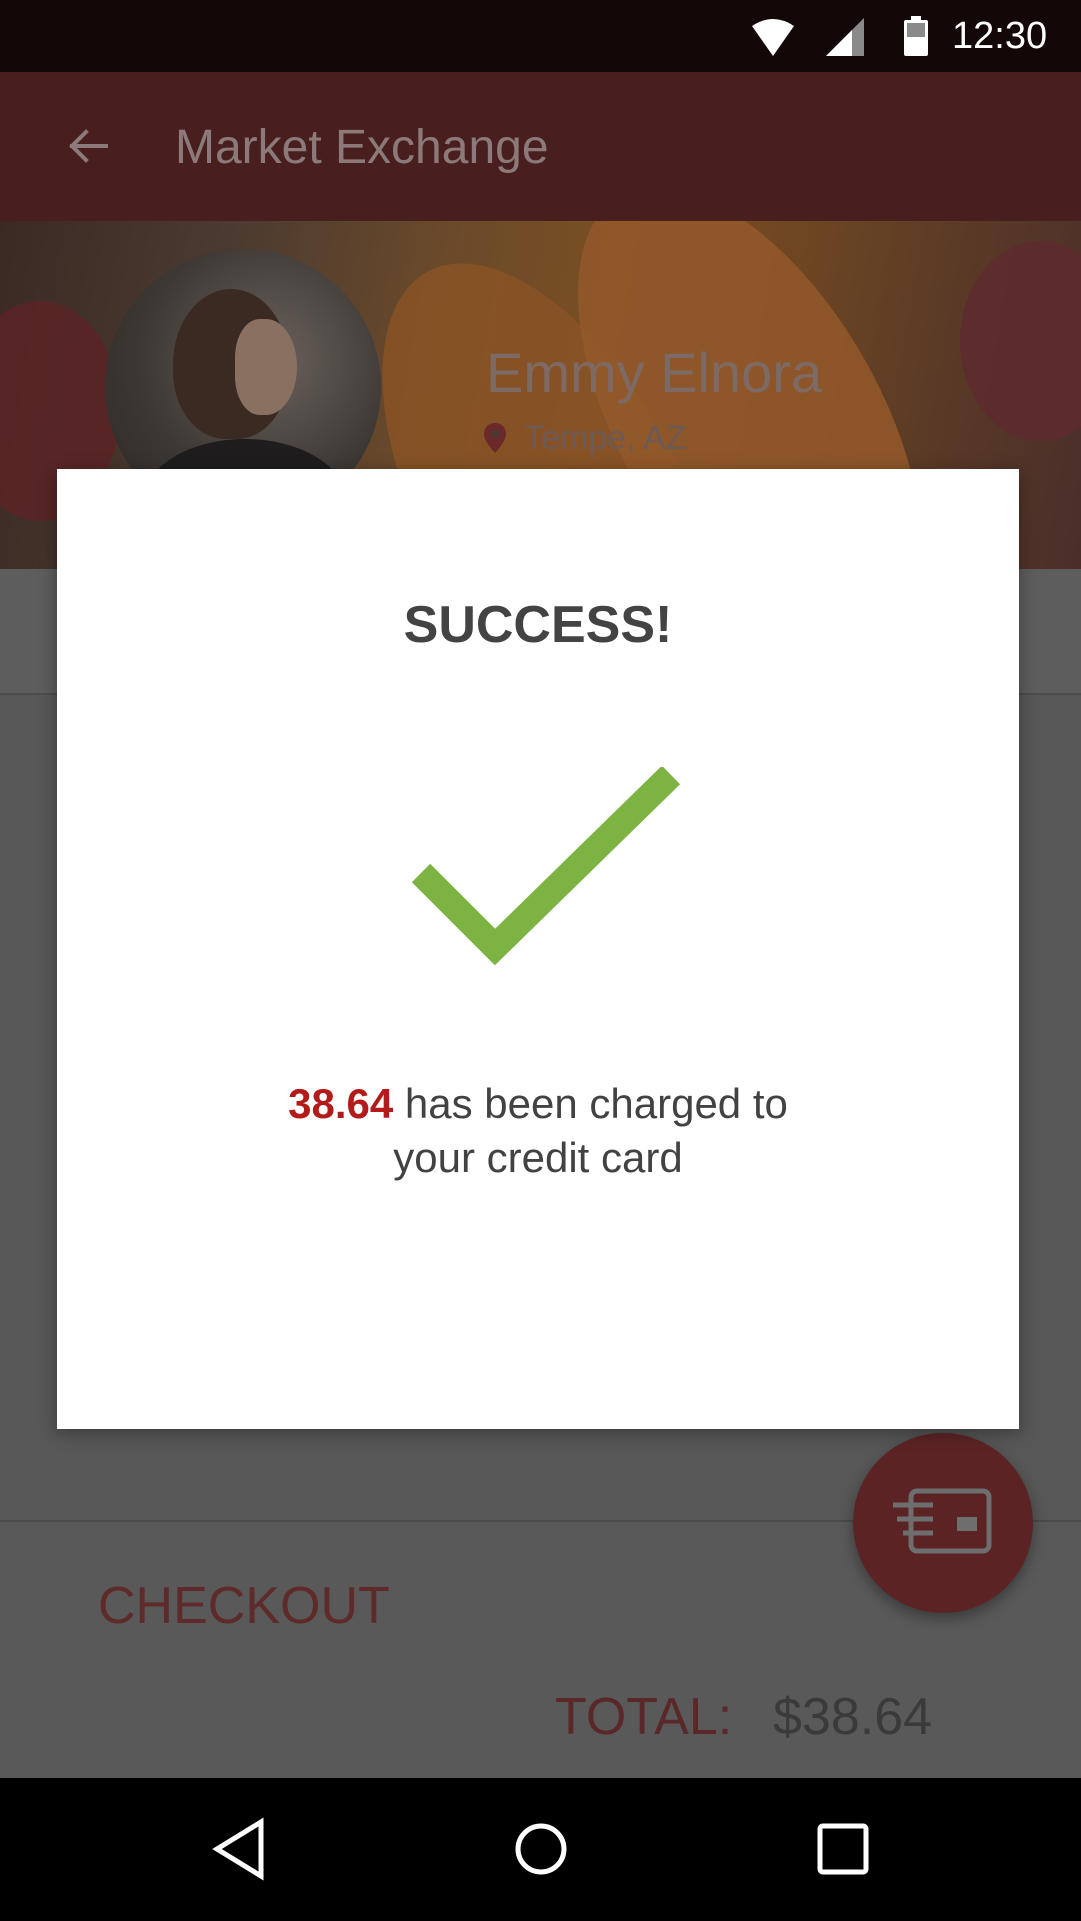 This screenshot has width=1081, height=1921. Describe the element at coordinates (916, 36) in the screenshot. I see `battery-icon` at that location.